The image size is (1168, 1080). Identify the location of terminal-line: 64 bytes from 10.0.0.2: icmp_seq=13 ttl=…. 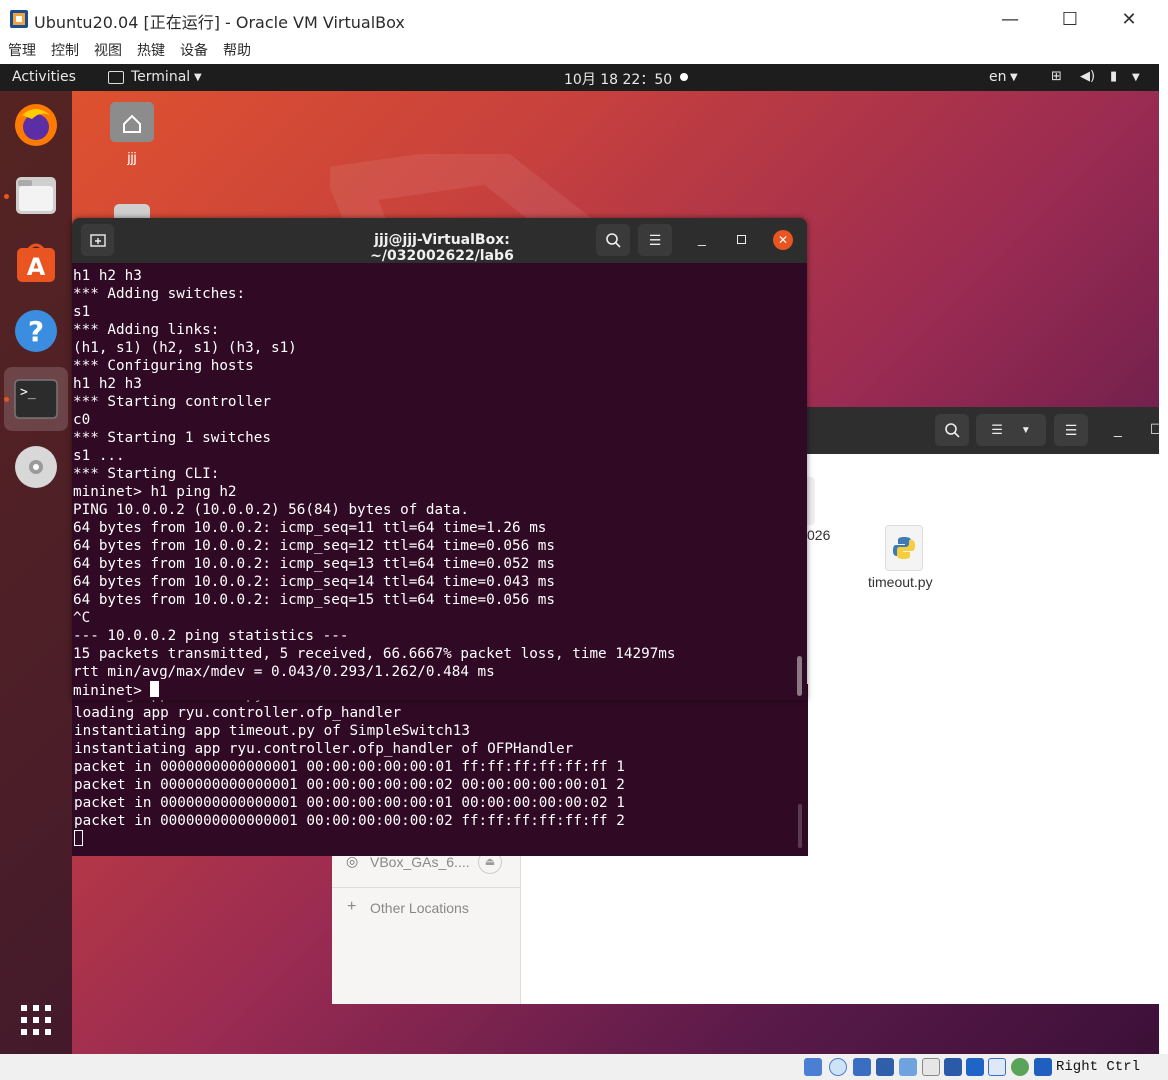
(314, 564).